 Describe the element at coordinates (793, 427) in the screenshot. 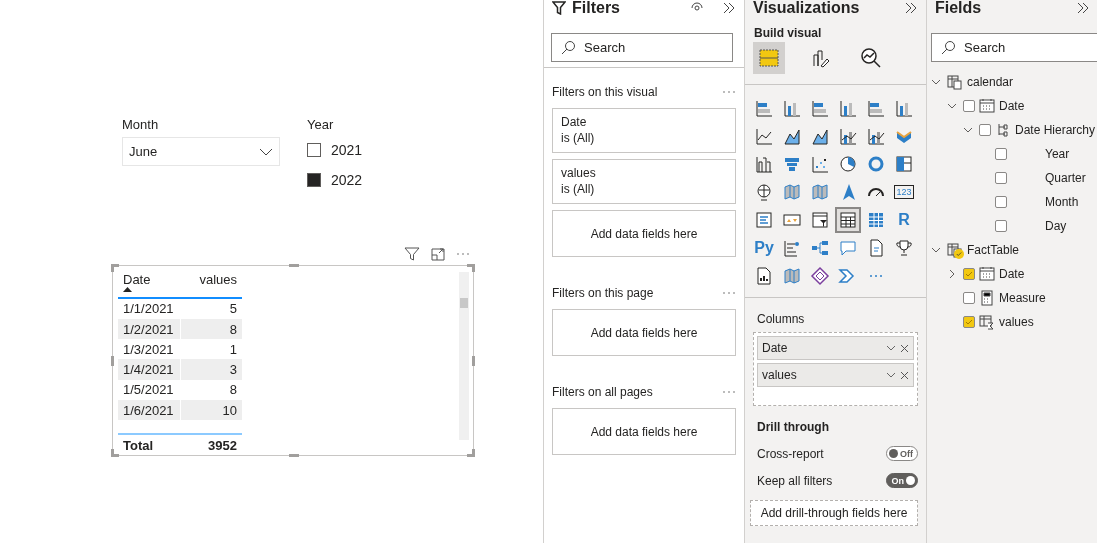

I see `section-title: Drill through` at that location.